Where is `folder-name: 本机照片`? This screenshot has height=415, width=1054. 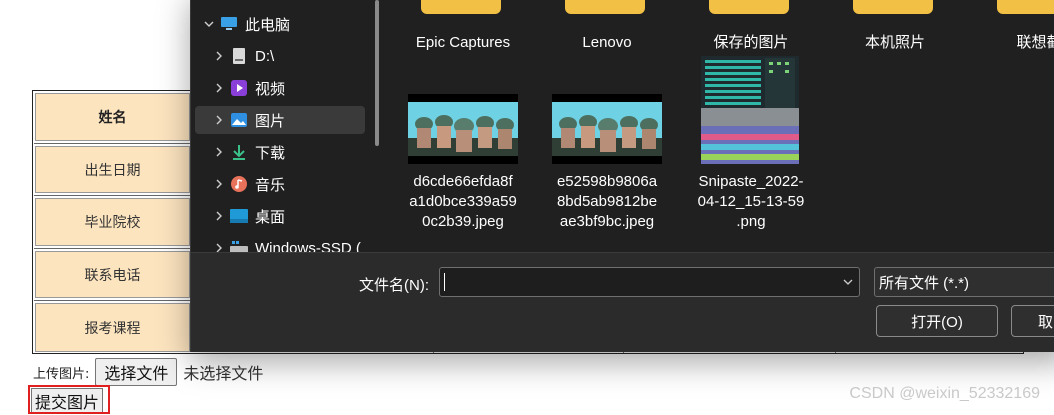
folder-name: 本机照片 is located at coordinates (895, 43).